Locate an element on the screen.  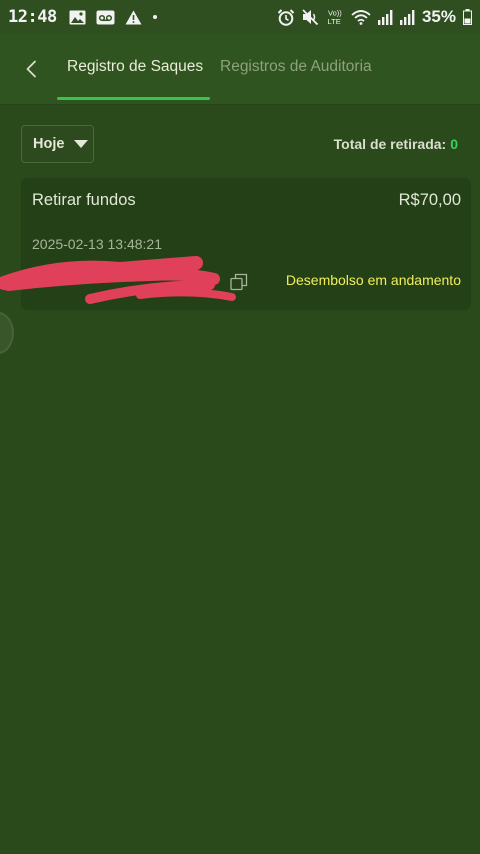
battery-icon is located at coordinates (467, 17).